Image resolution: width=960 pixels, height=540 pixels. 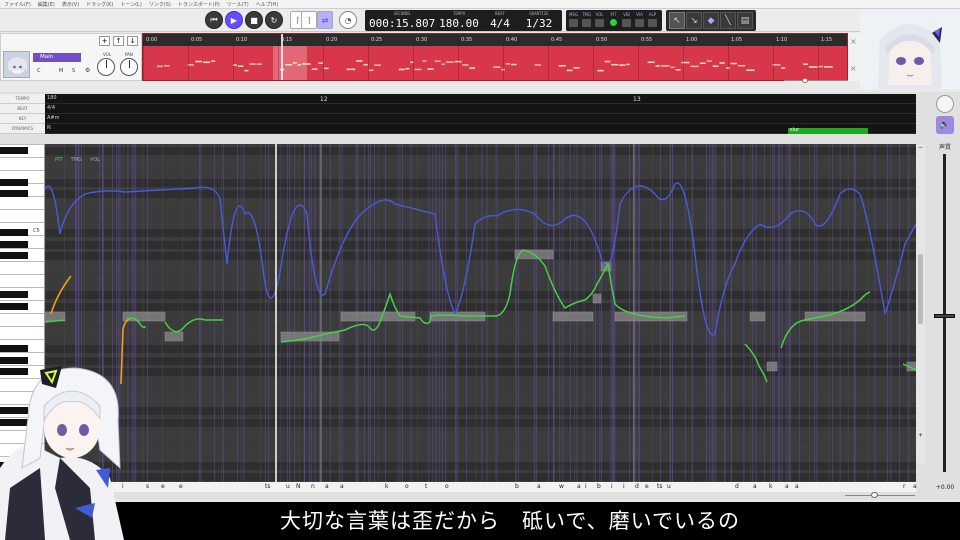 I want to click on menu-drag: ドラッグ(K), so click(x=99, y=4).